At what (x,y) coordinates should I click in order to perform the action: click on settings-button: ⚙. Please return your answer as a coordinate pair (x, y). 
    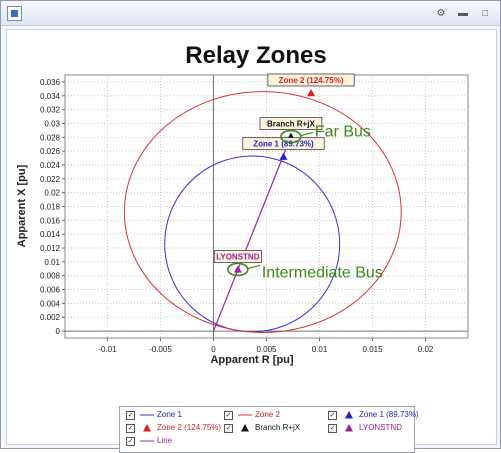
    Looking at the image, I should click on (441, 13).